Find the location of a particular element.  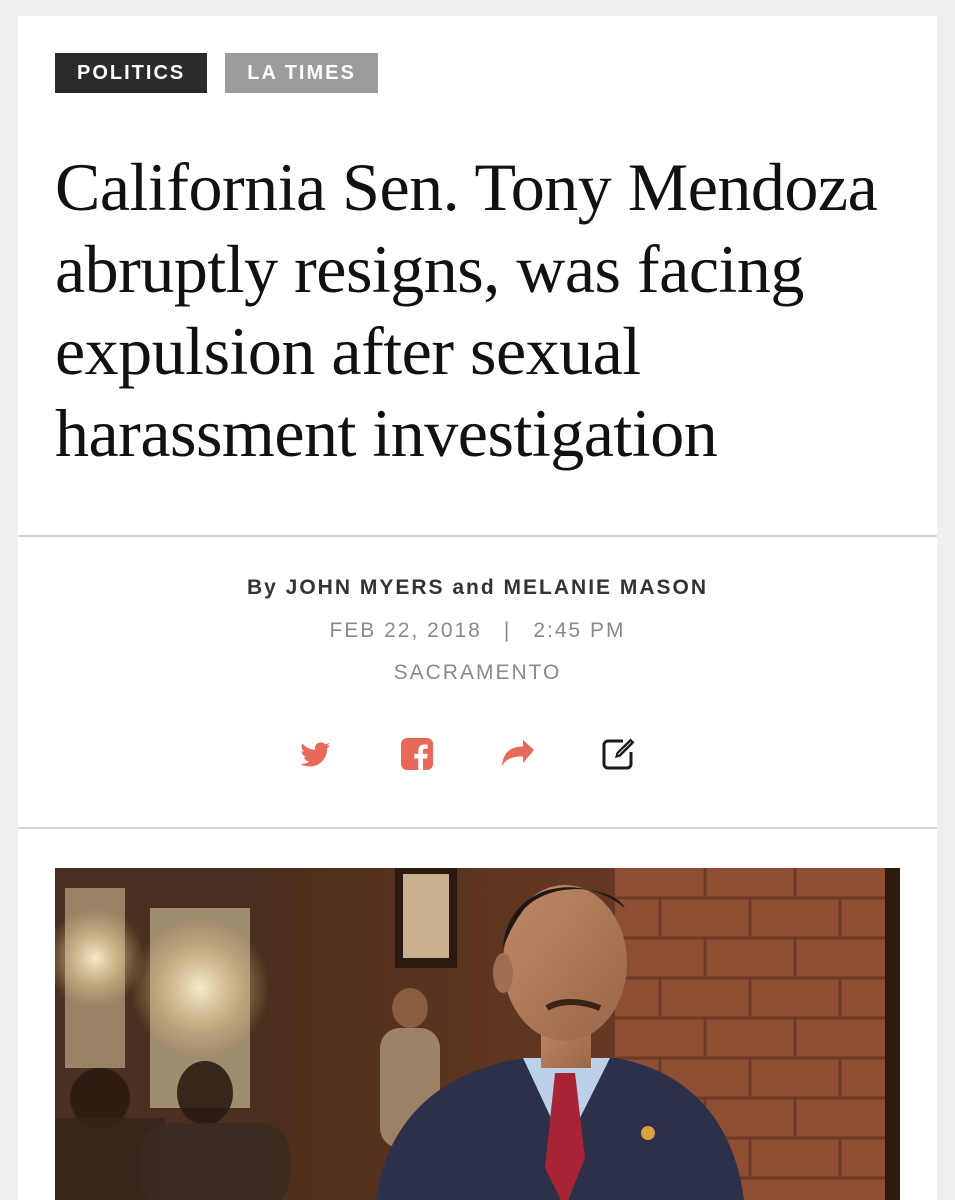

facebook-icon is located at coordinates (417, 754).